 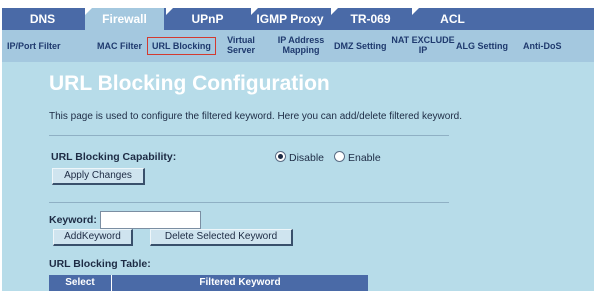 What do you see at coordinates (241, 40) in the screenshot?
I see `subtab-virtual-server-line1: Virtual` at bounding box center [241, 40].